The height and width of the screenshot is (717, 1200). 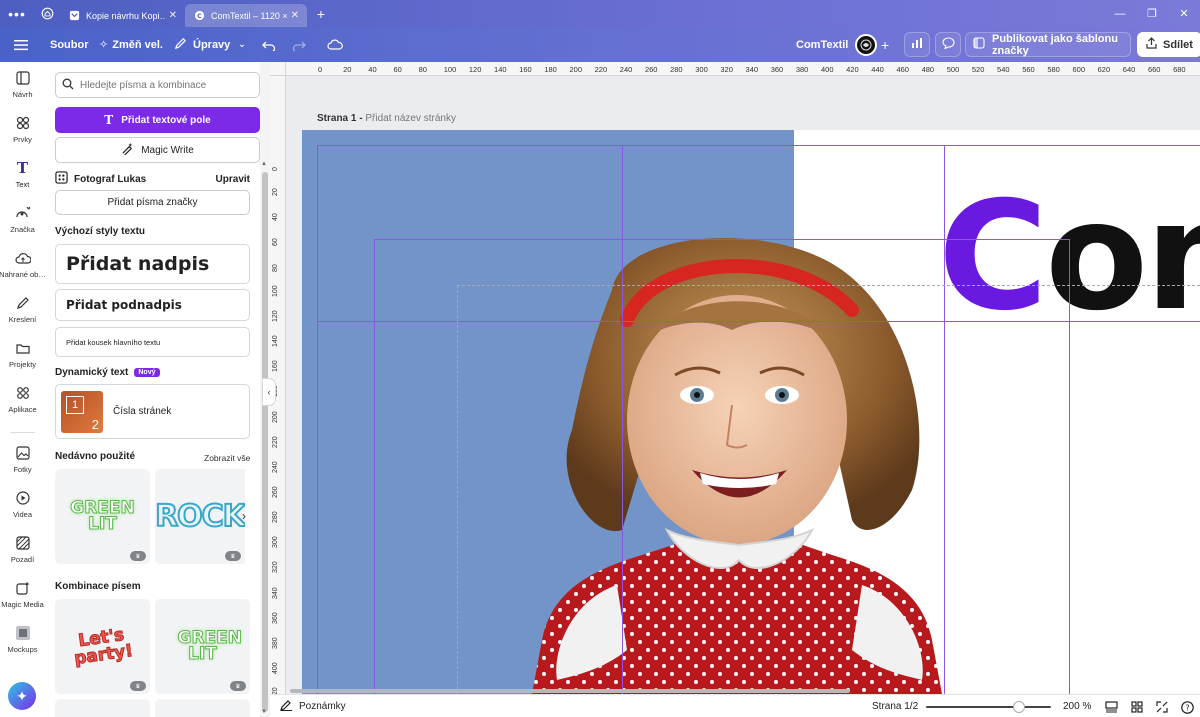 I want to click on page-number-one: 1, so click(x=75, y=404).